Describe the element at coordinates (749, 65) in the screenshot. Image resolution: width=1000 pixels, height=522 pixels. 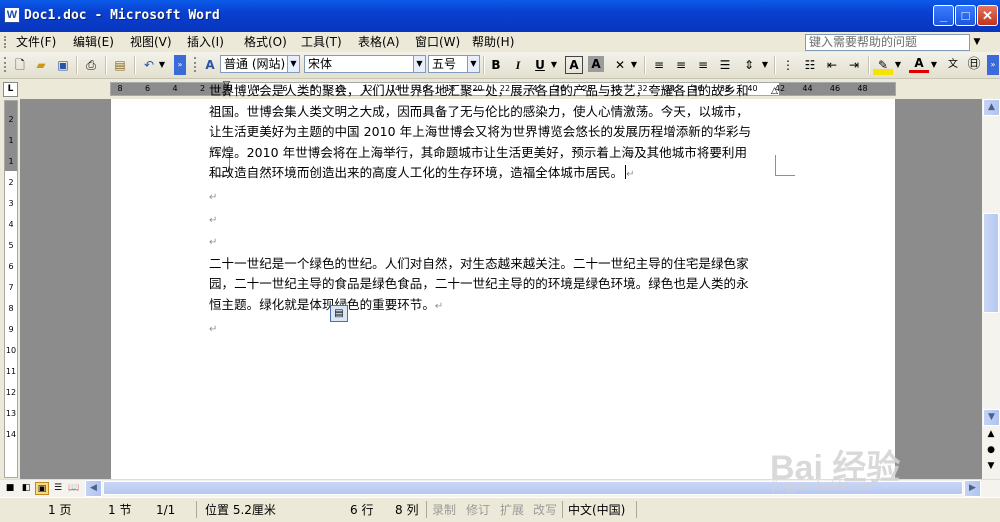
I see `line-spacing-icon: ⇕` at that location.